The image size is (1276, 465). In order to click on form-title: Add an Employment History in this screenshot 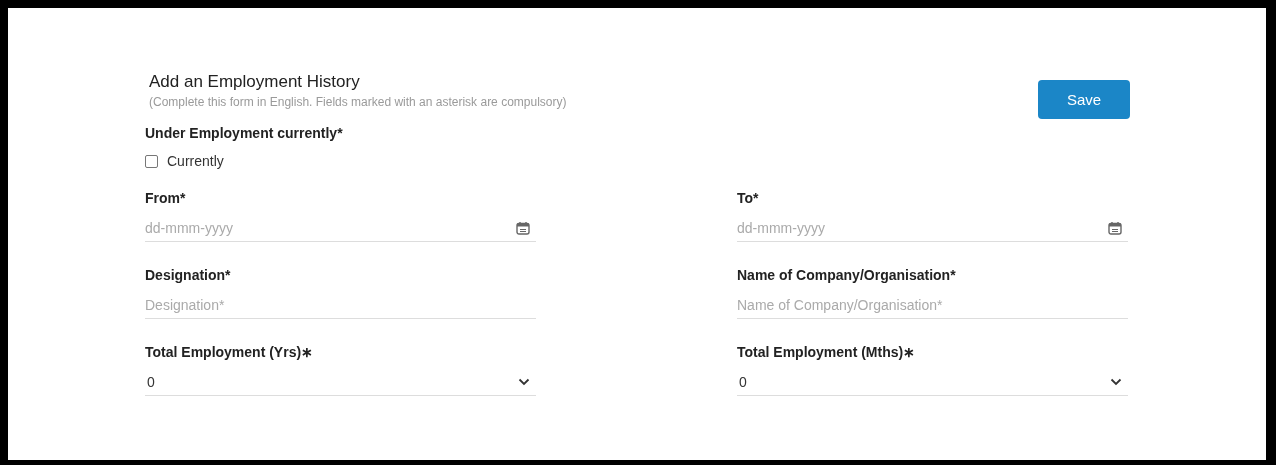, I will do `click(255, 82)`.